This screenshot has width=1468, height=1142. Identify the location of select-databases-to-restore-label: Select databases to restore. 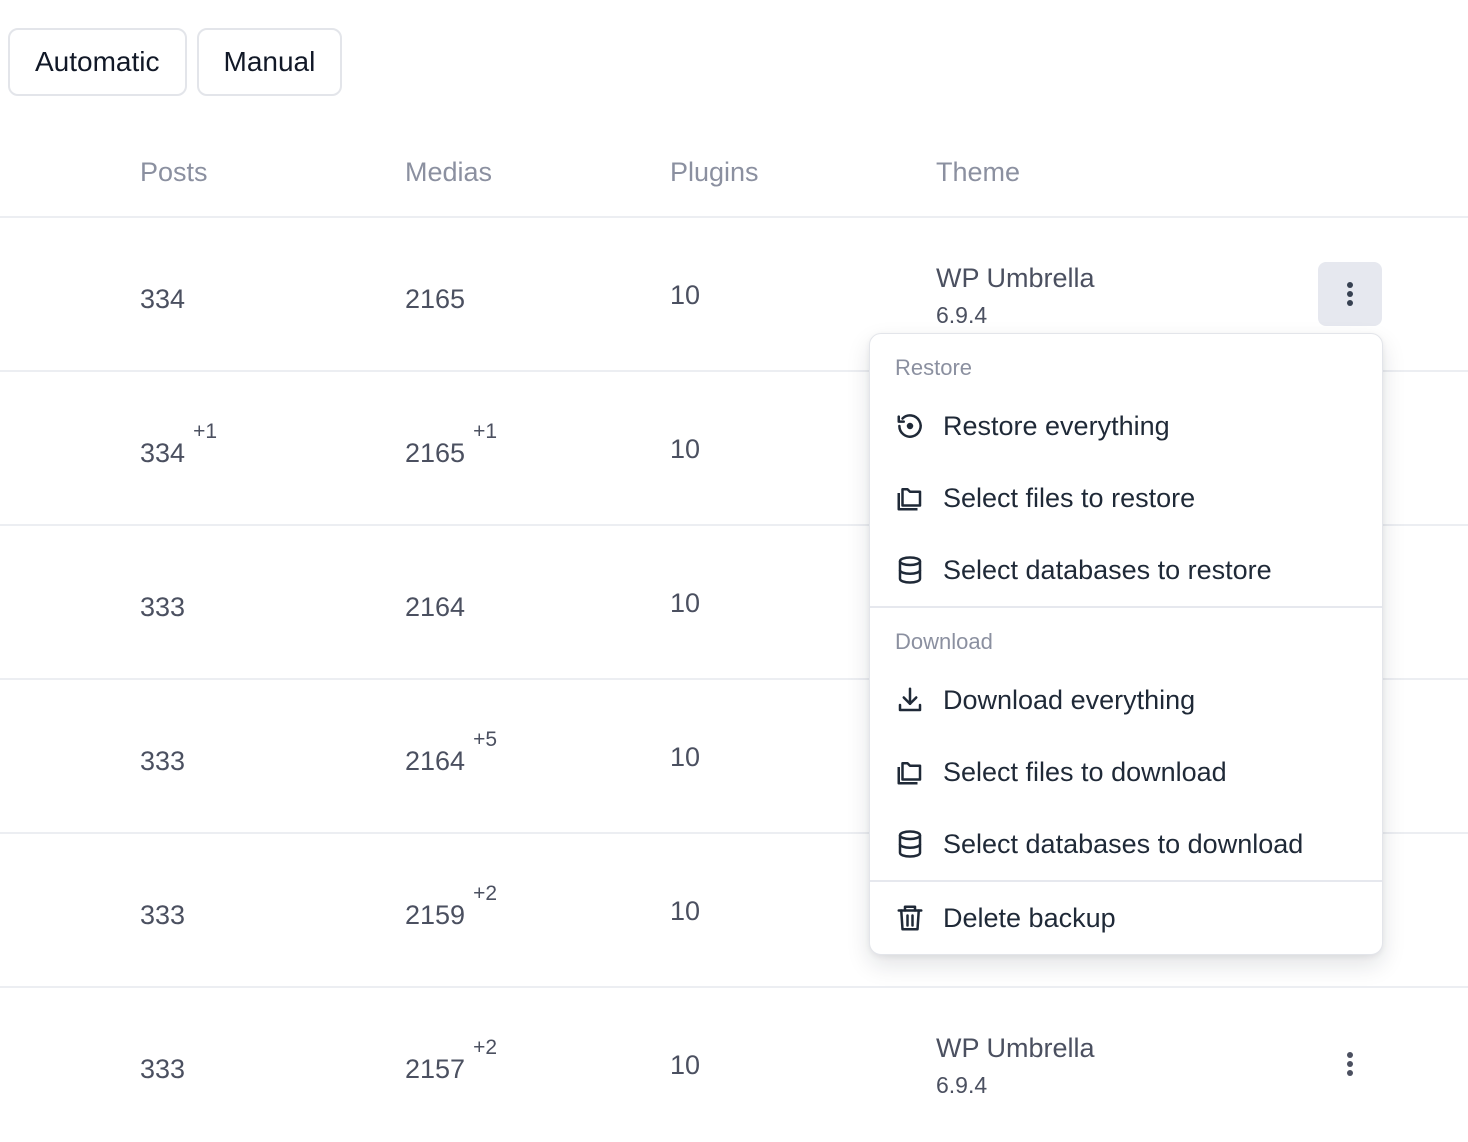
(1107, 569).